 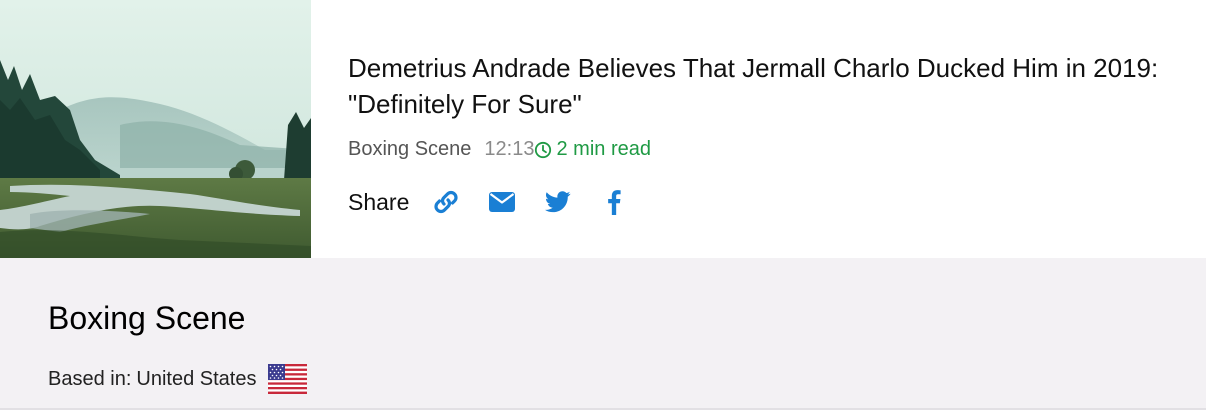 I want to click on share-facebook-button, so click(x=614, y=202).